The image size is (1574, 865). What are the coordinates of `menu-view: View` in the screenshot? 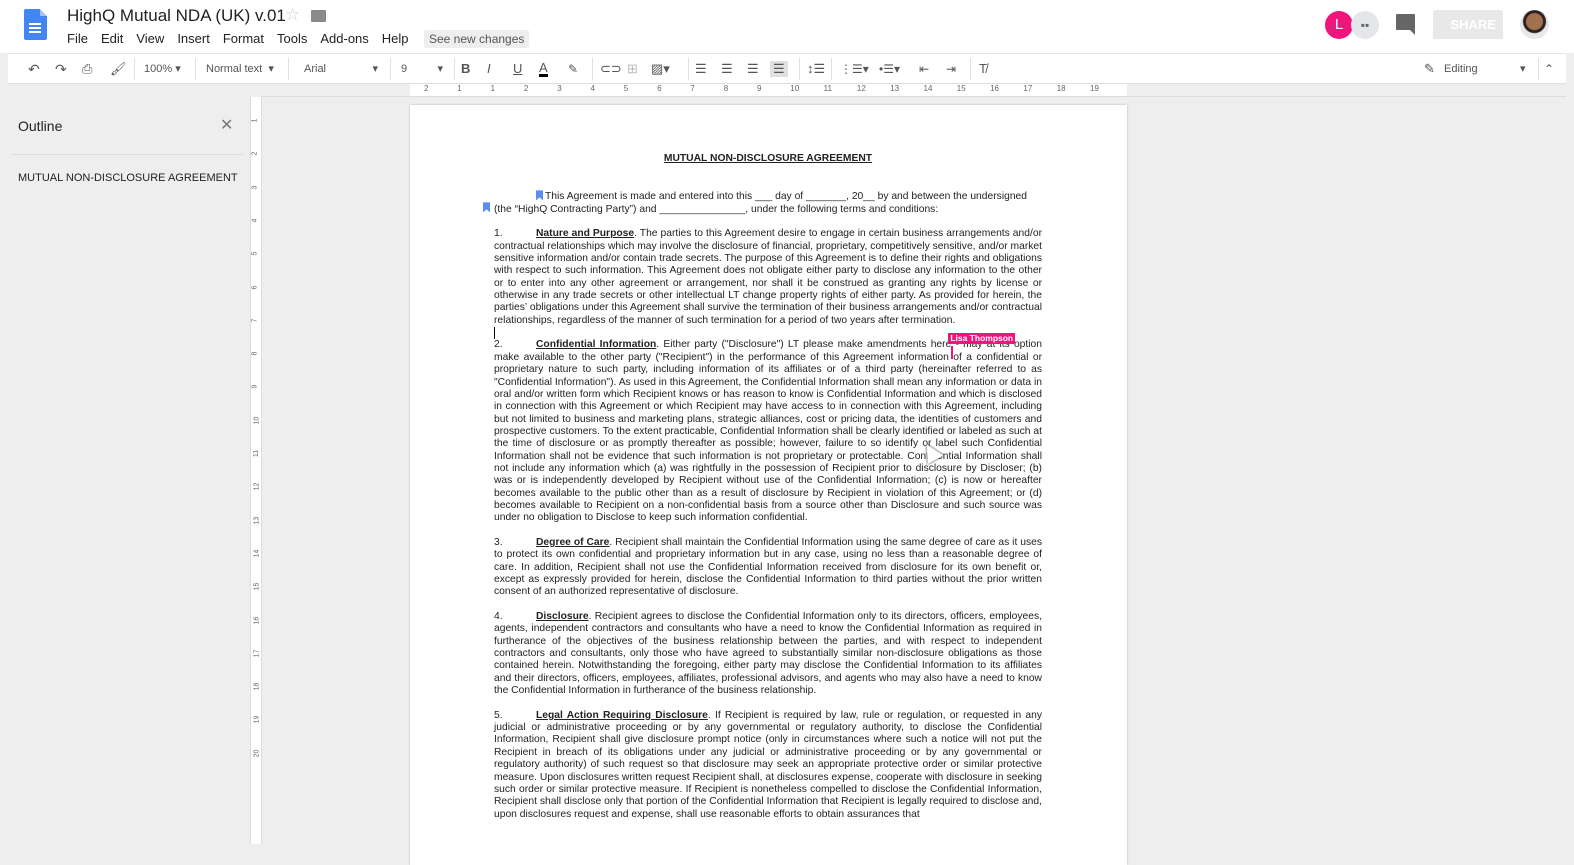 It's located at (150, 38).